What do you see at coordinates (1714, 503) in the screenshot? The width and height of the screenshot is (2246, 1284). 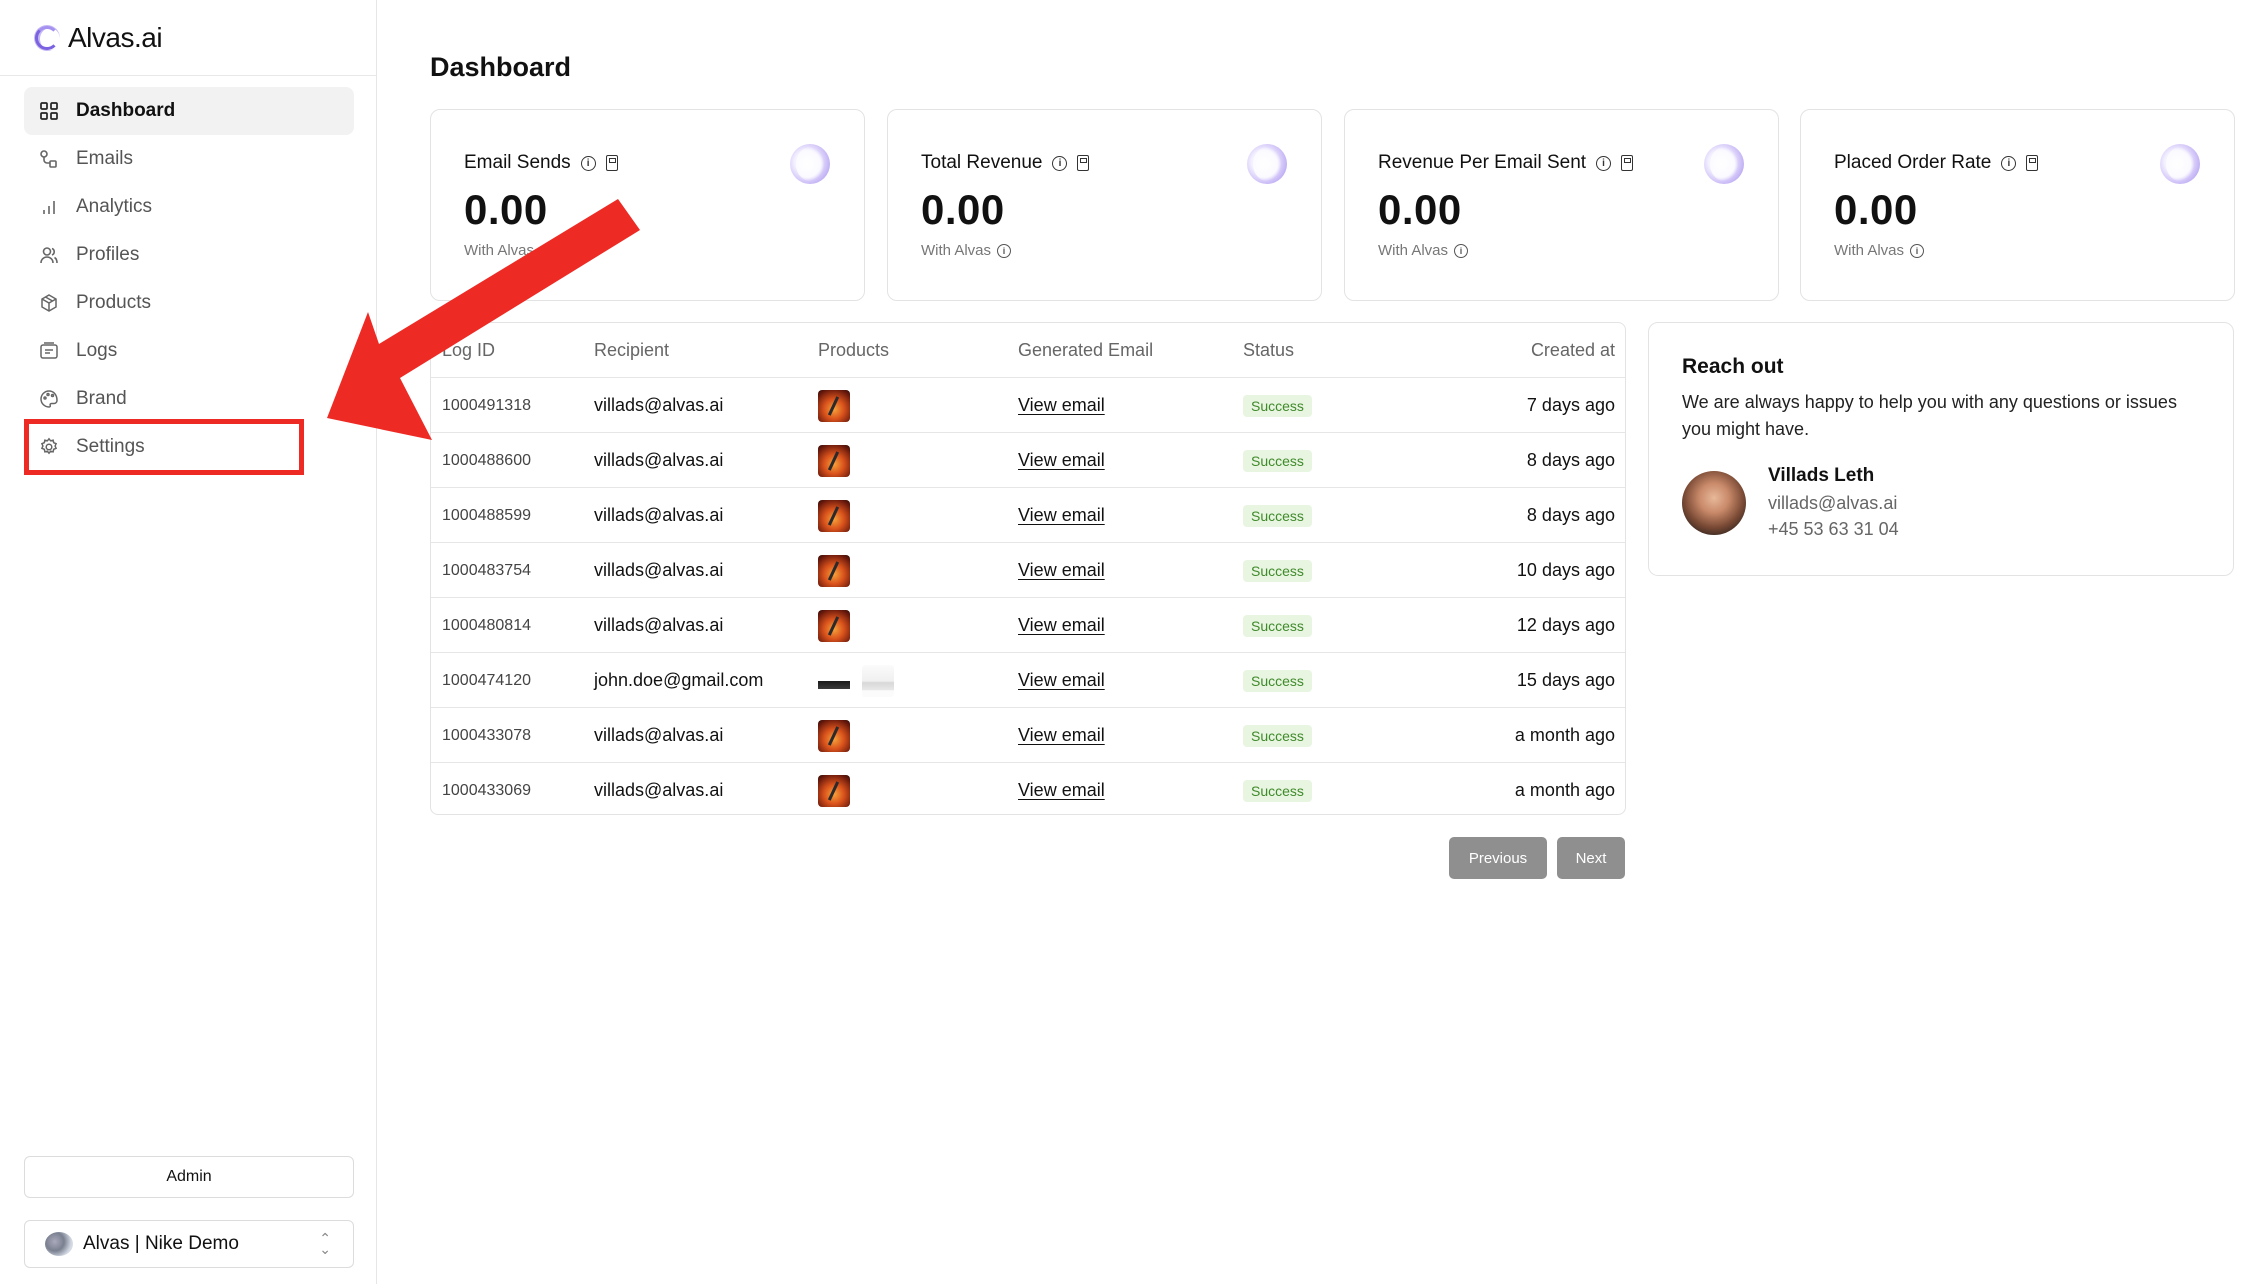 I see `contact-avatar` at bounding box center [1714, 503].